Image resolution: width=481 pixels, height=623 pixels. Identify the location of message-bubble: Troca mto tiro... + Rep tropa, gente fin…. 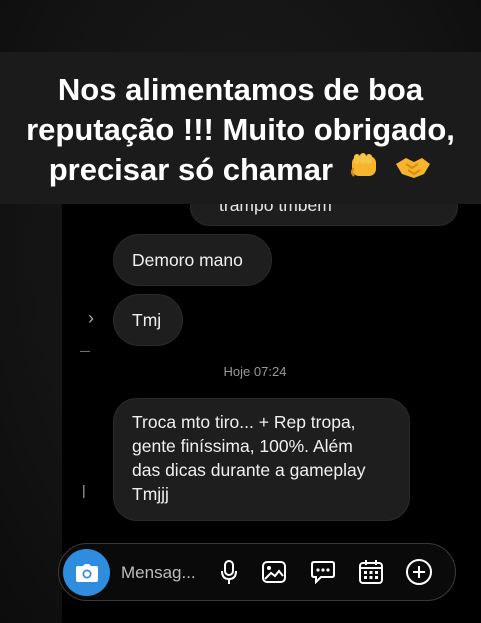
(261, 459).